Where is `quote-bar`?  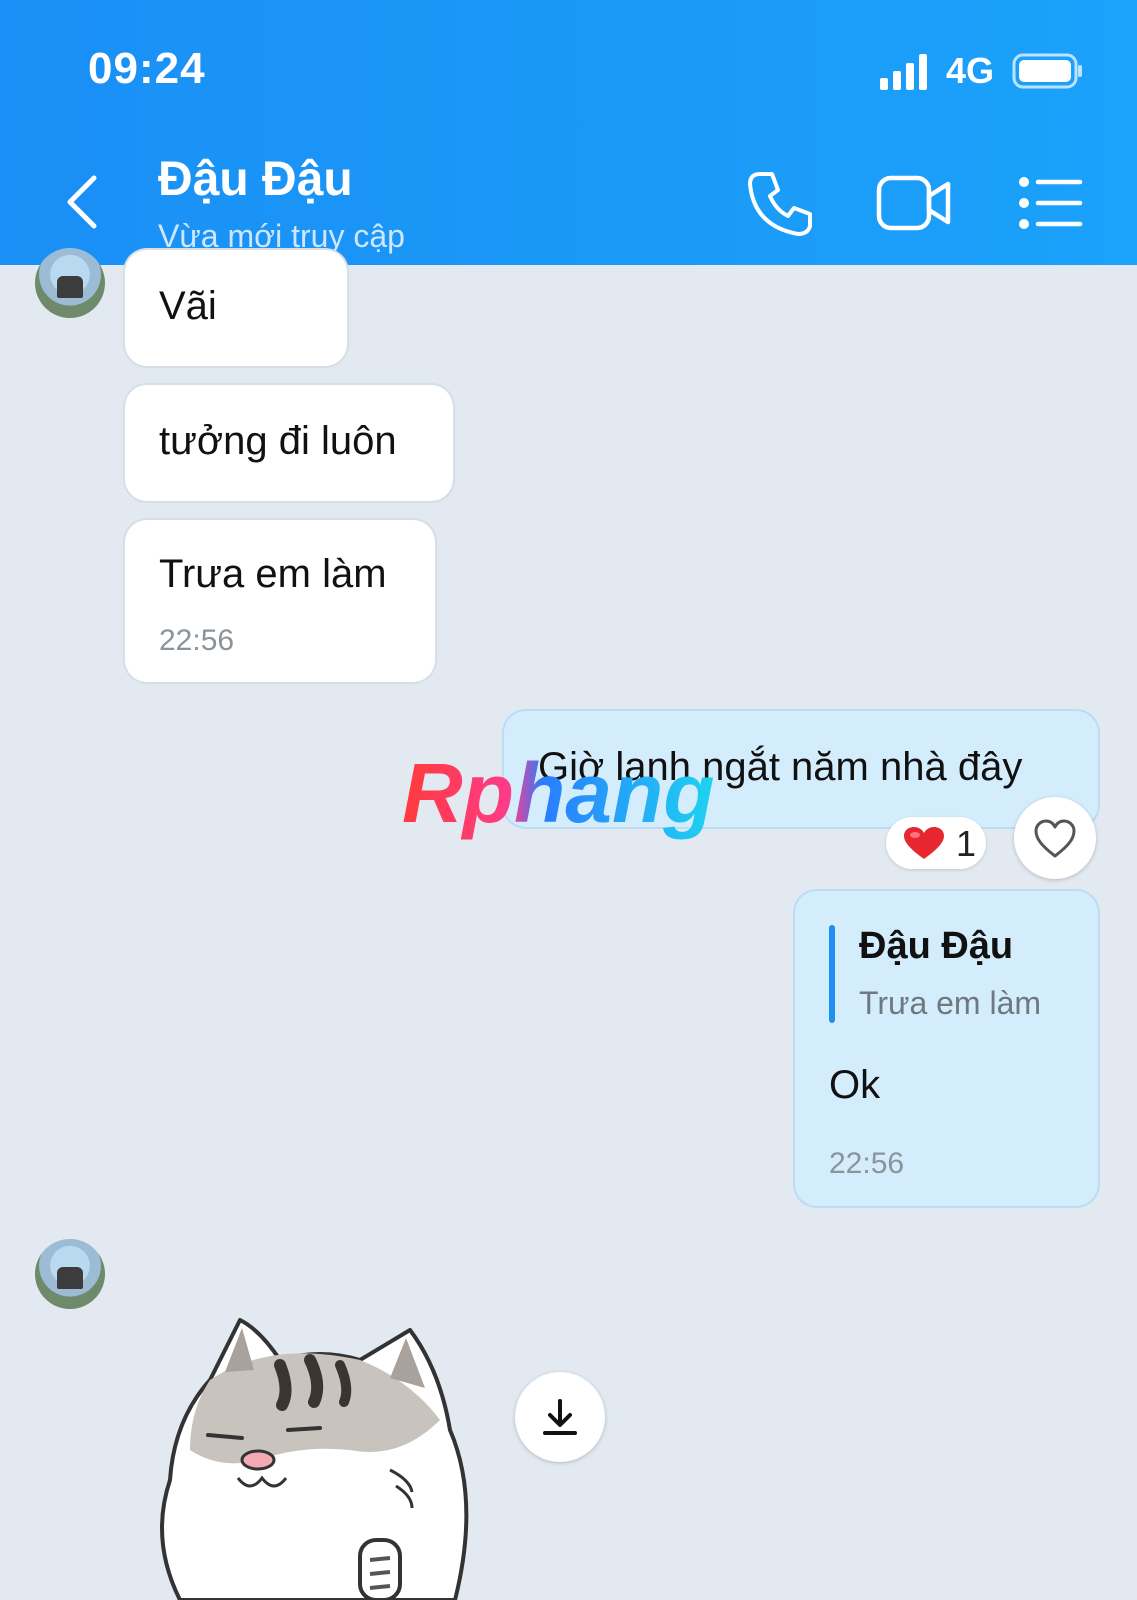 quote-bar is located at coordinates (832, 974).